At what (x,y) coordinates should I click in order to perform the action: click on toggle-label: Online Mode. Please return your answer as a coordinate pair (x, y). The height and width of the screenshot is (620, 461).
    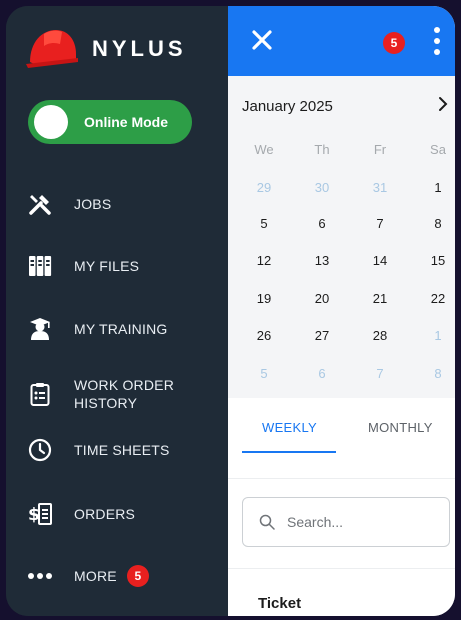
    Looking at the image, I should click on (126, 122).